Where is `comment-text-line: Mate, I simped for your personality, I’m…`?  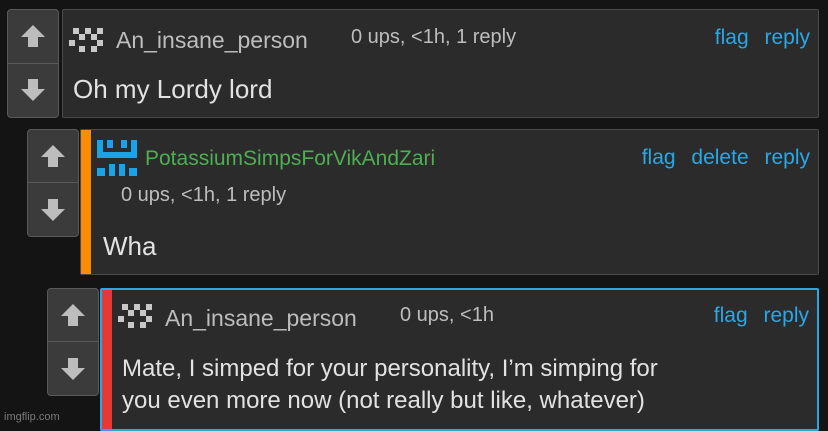 comment-text-line: Mate, I simped for your personality, I’m… is located at coordinates (390, 368).